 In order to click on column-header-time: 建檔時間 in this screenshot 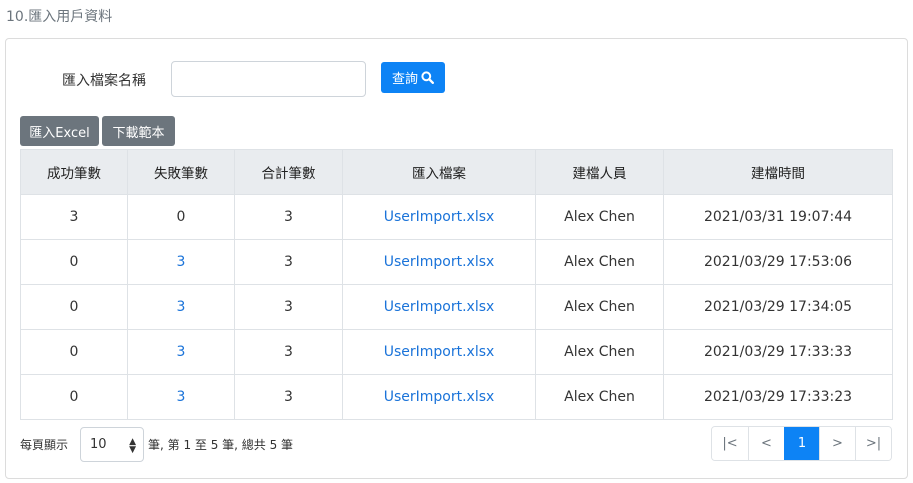, I will do `click(778, 172)`.